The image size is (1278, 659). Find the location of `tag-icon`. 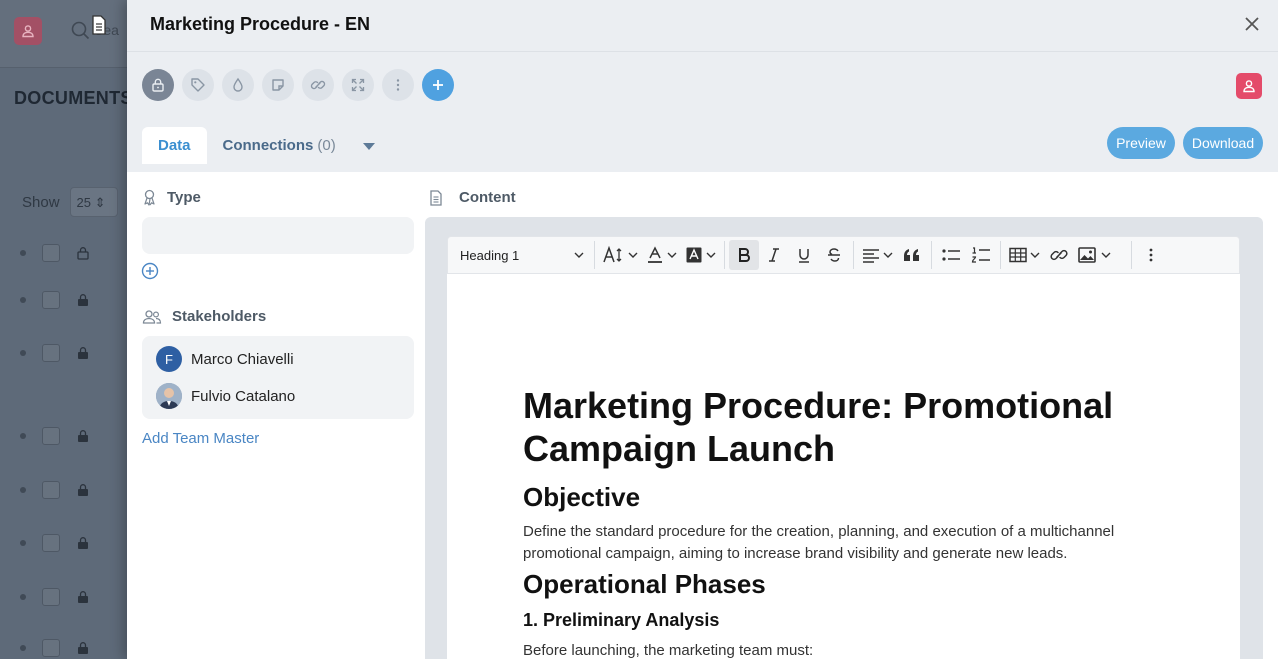

tag-icon is located at coordinates (198, 85).